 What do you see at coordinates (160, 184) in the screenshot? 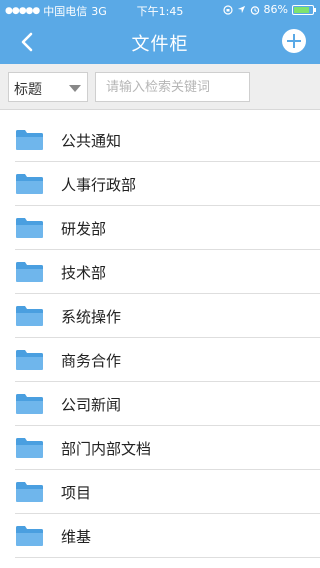
I see `folder-list-item: 人事行政部` at bounding box center [160, 184].